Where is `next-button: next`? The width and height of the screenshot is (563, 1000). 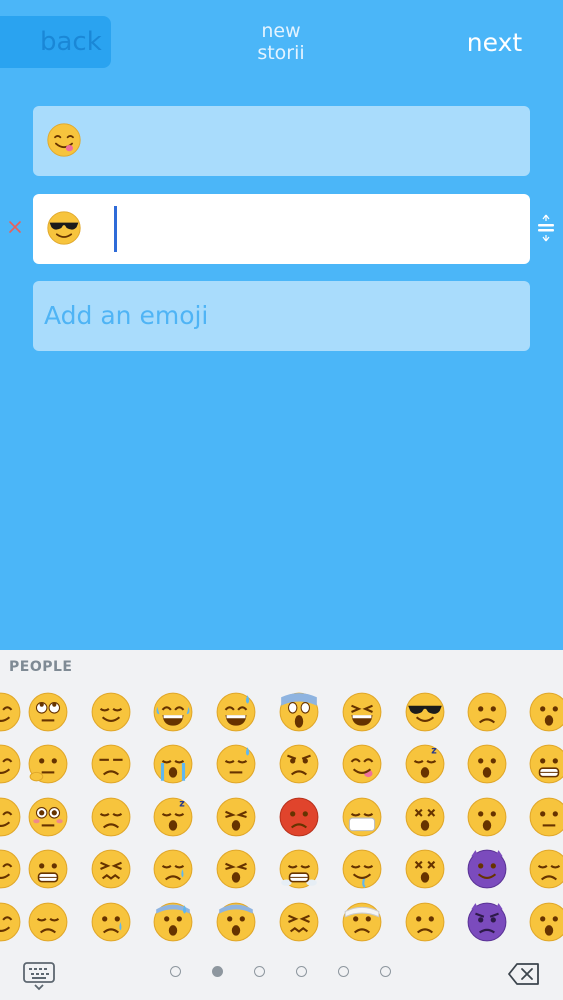
next-button: next is located at coordinates (494, 42).